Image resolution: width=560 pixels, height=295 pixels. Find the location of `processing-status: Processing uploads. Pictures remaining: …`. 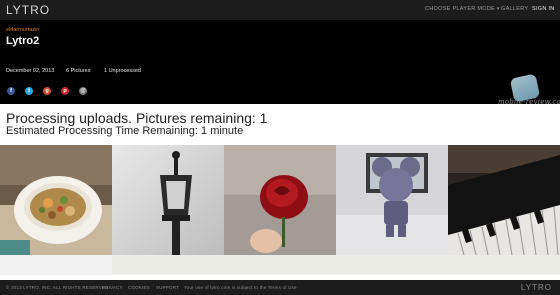

processing-status: Processing uploads. Pictures remaining: … is located at coordinates (137, 118).